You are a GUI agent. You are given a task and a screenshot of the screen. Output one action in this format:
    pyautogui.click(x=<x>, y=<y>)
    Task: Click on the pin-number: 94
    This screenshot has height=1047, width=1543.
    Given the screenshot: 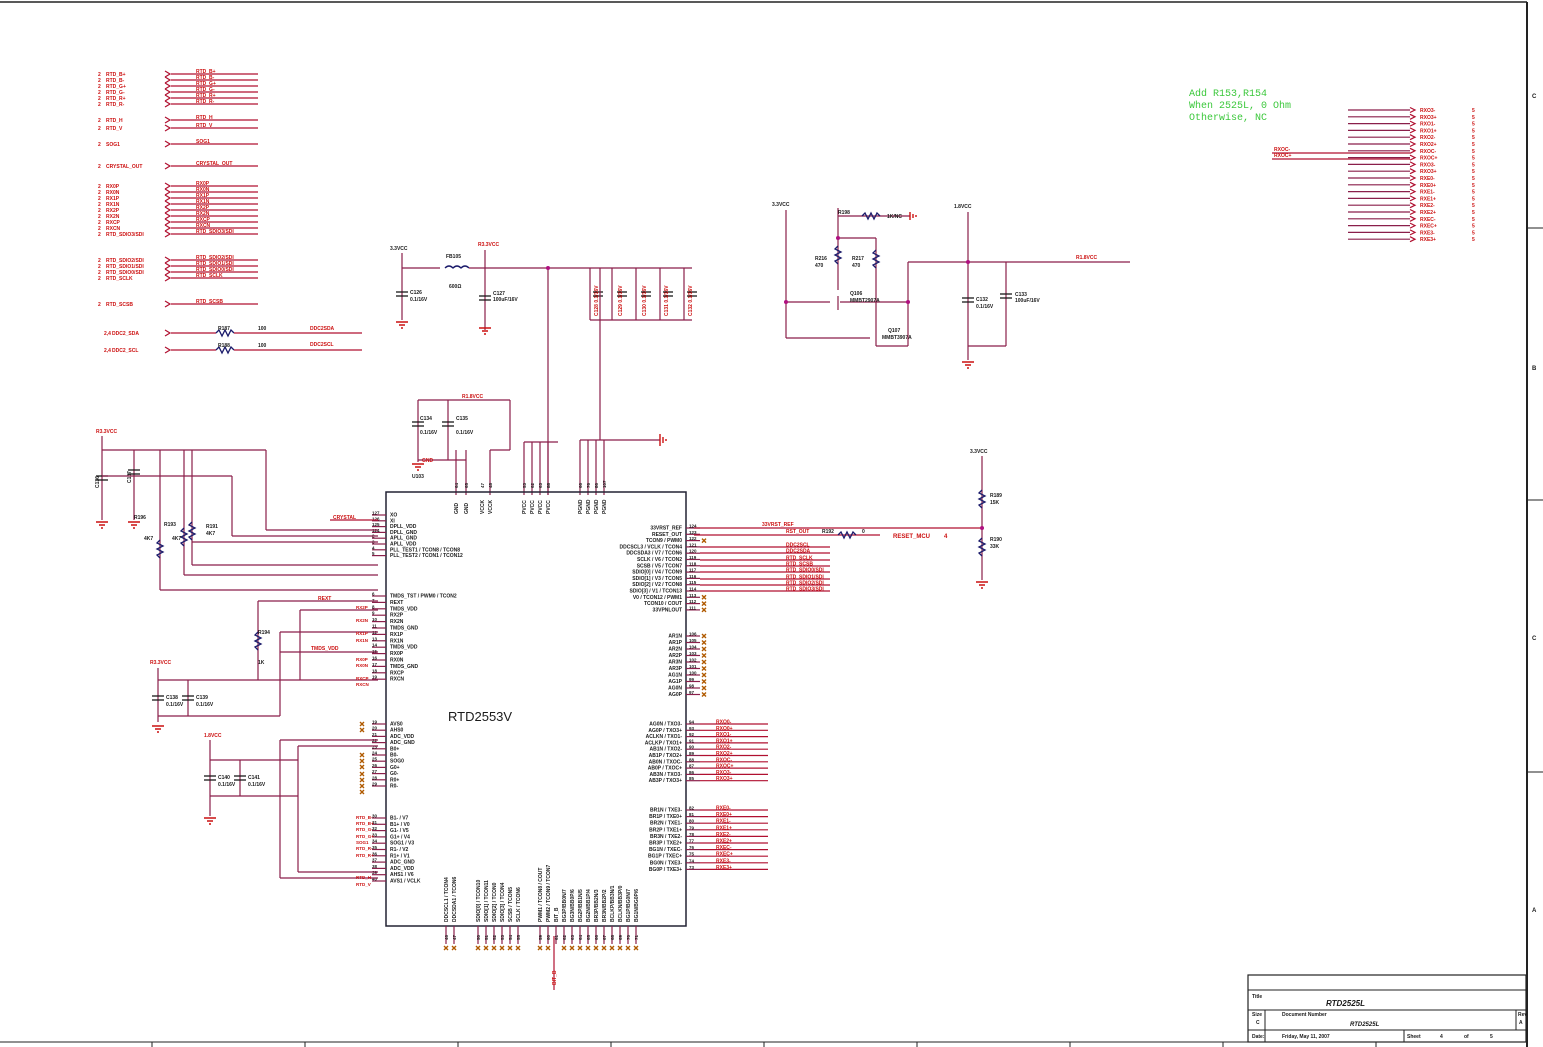 What is the action you would take?
    pyautogui.click(x=692, y=722)
    